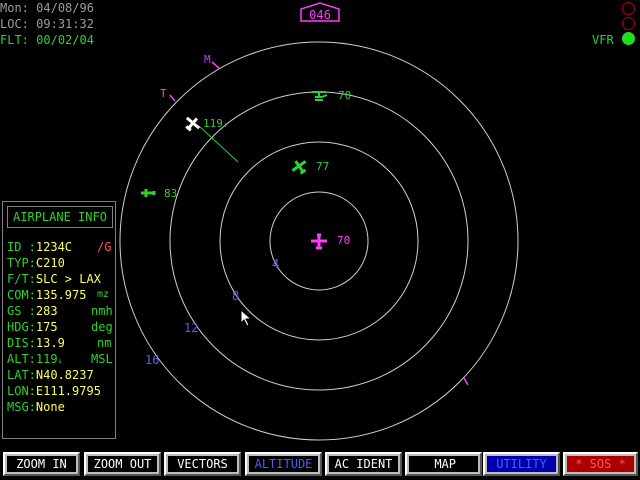  Describe the element at coordinates (246, 318) in the screenshot. I see `mouse-pointer-icon` at that location.